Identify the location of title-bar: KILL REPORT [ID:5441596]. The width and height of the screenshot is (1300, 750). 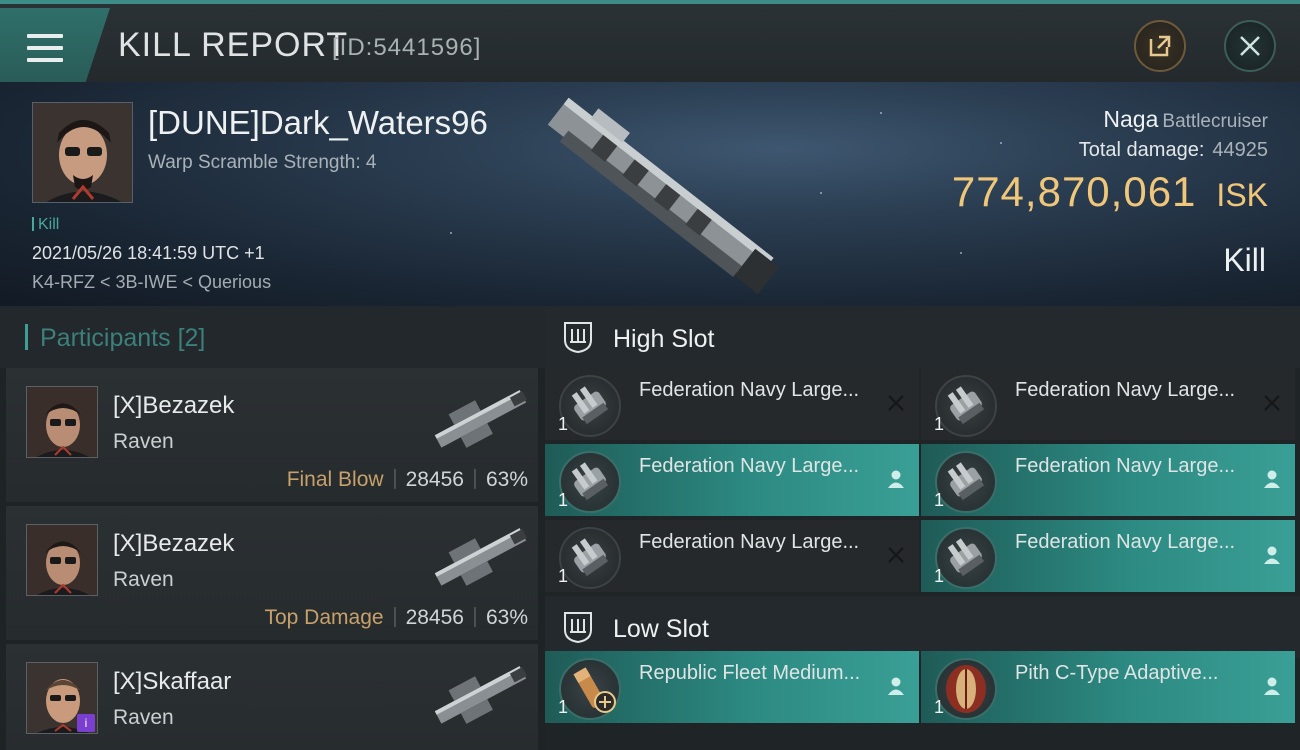
(650, 41).